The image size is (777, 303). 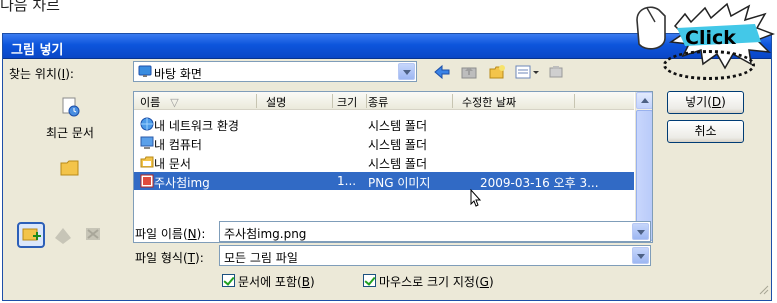 I want to click on back-icon, so click(x=442, y=72).